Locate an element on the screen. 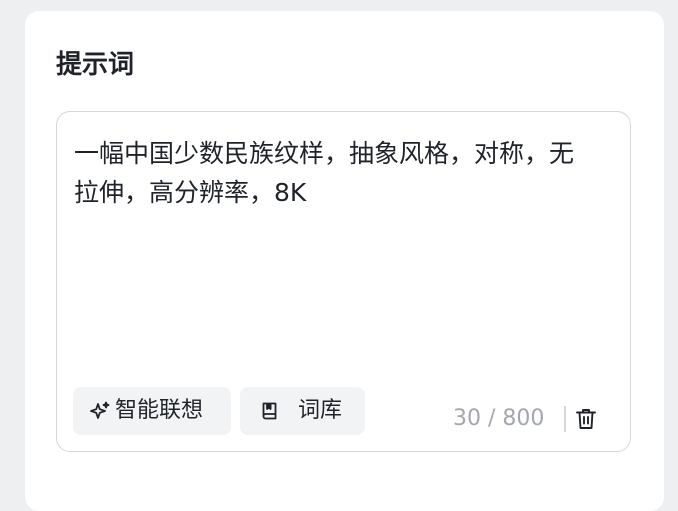  clear-button is located at coordinates (586, 419).